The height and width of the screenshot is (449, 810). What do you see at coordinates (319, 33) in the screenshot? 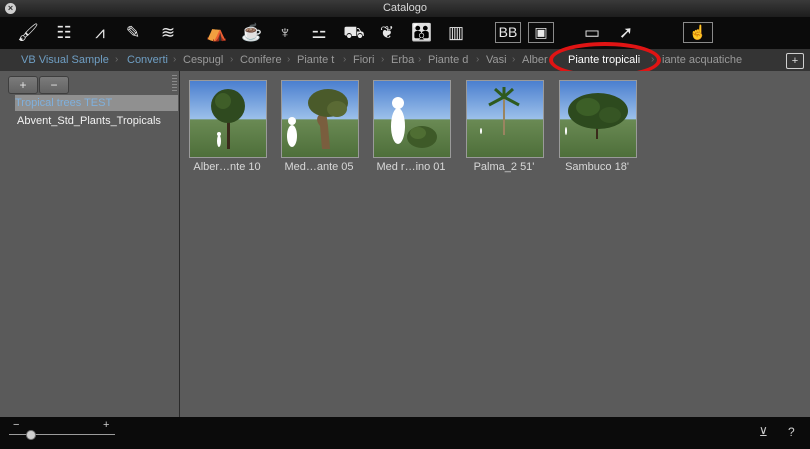
I see `table-chairs-icon: ⚍` at bounding box center [319, 33].